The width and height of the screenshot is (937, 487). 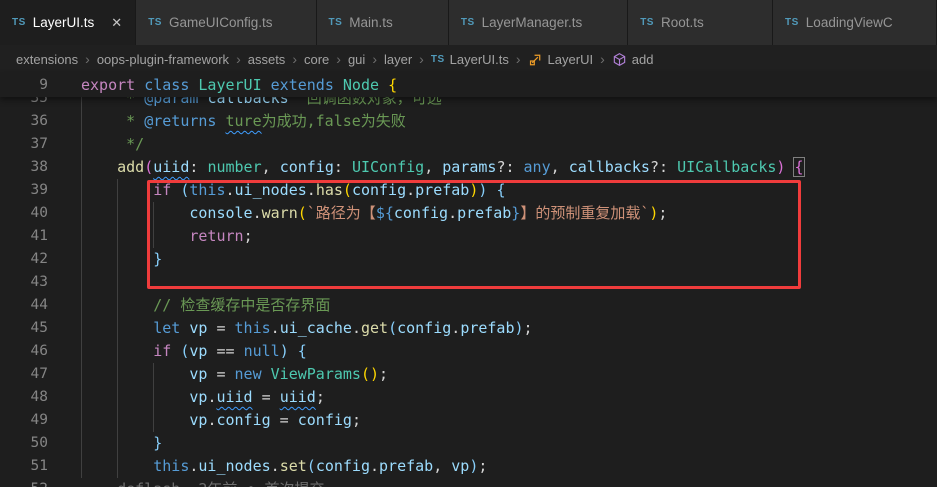 I want to click on line-number: 44, so click(x=24, y=305).